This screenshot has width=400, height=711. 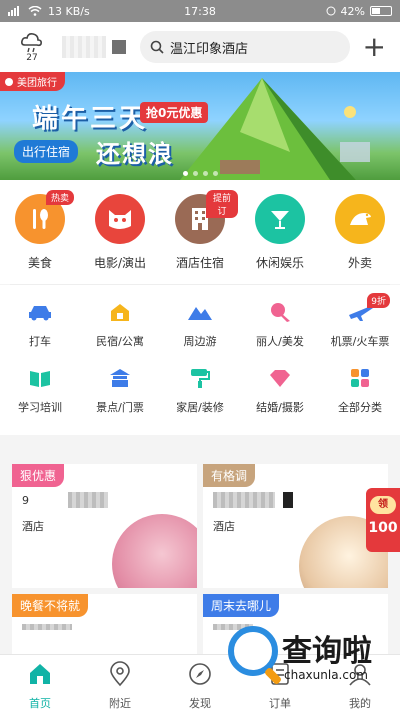 What do you see at coordinates (40, 392) in the screenshot?
I see `subcat-training: 学习培训` at bounding box center [40, 392].